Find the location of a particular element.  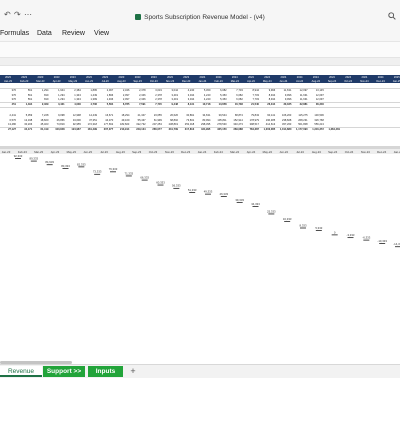

table-cell: 4,036 is located at coordinates (73, 104).